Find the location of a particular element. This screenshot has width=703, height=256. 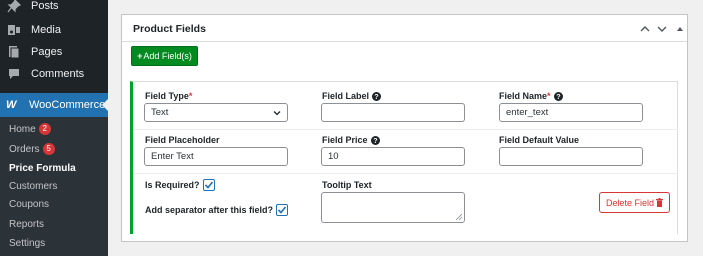

delete-field-button: Delete Field is located at coordinates (634, 202).